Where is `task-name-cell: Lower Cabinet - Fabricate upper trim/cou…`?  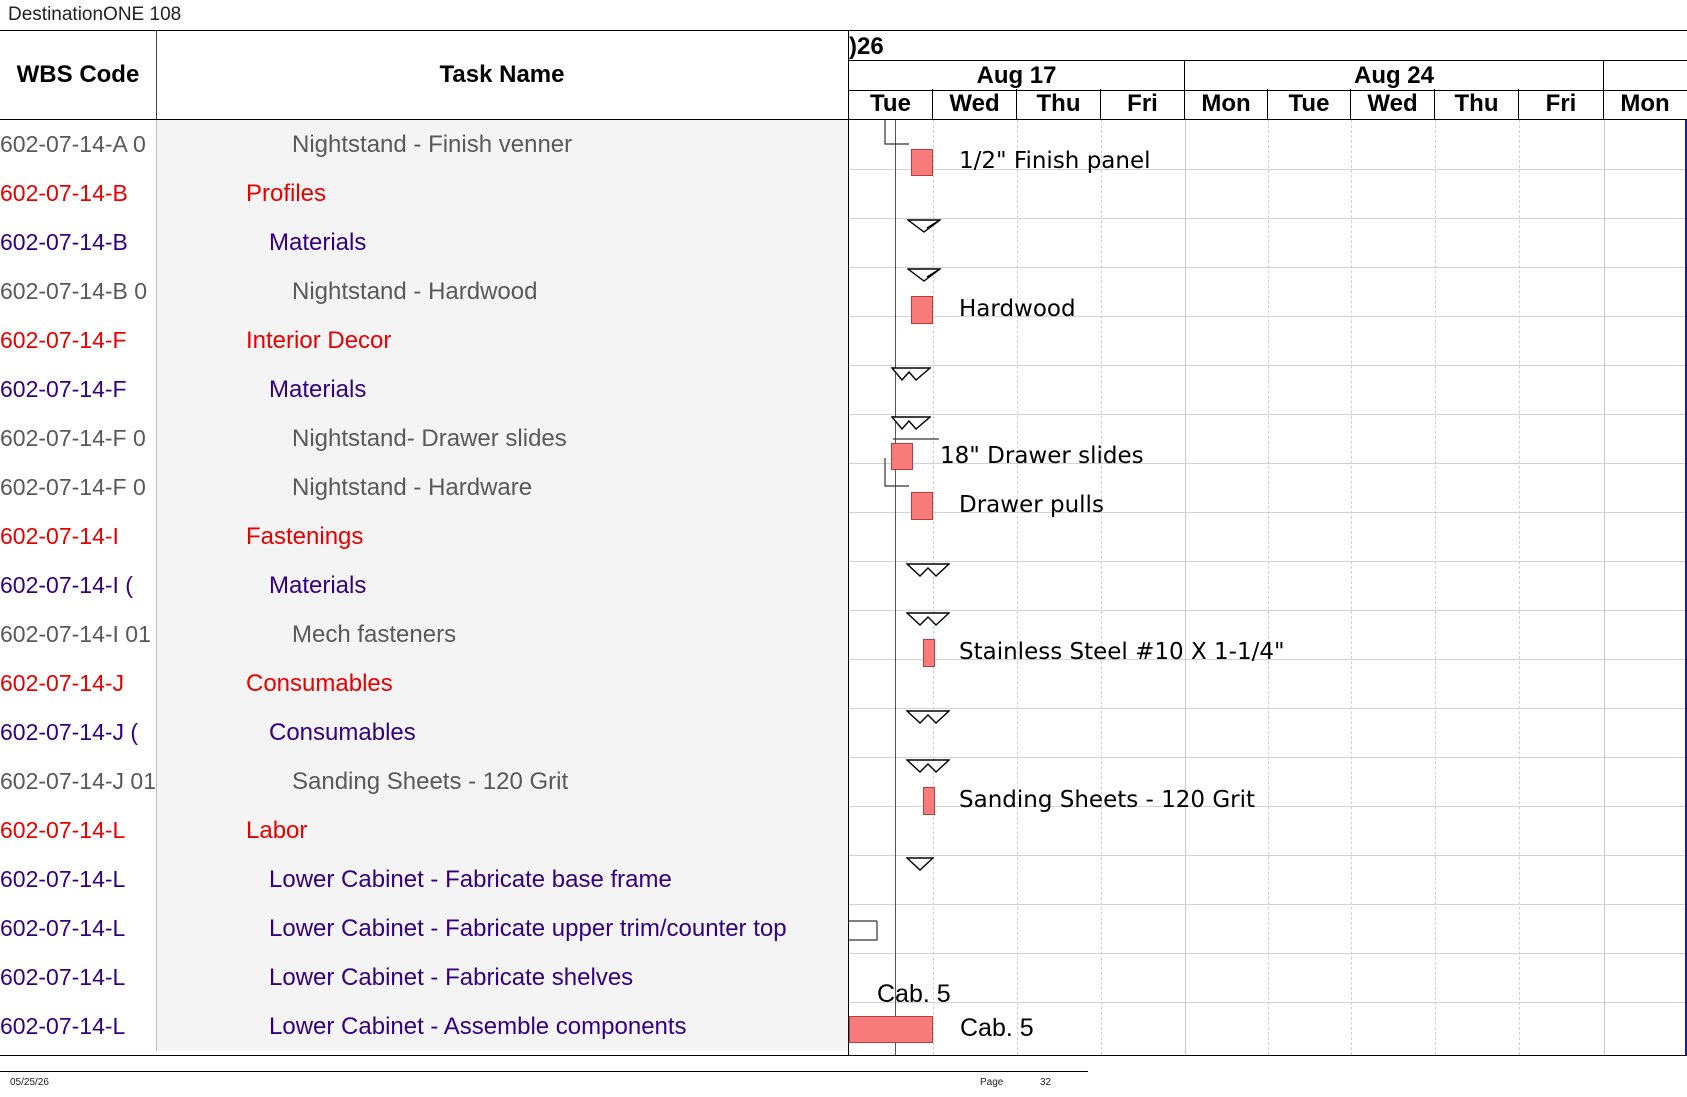
task-name-cell: Lower Cabinet - Fabricate upper trim/cou… is located at coordinates (502, 928).